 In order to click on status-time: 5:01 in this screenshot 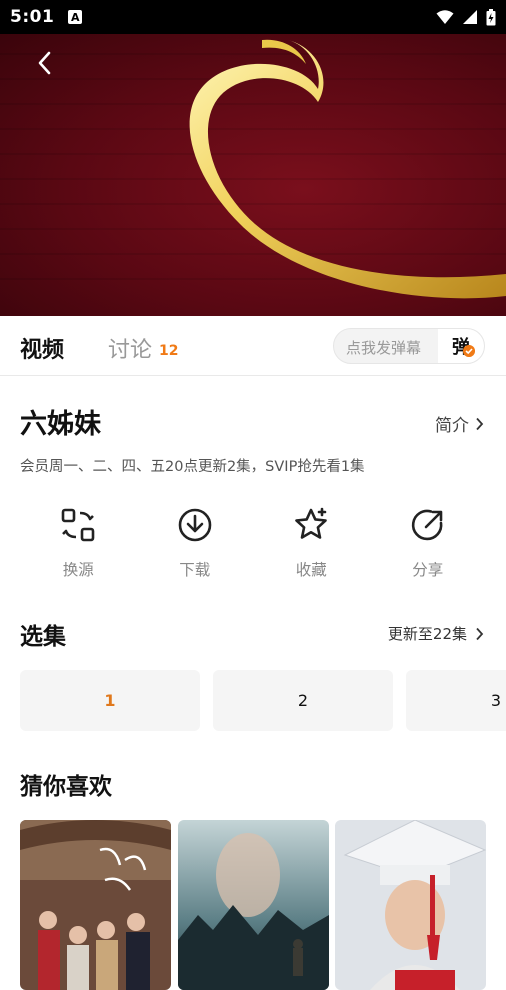, I will do `click(32, 17)`.